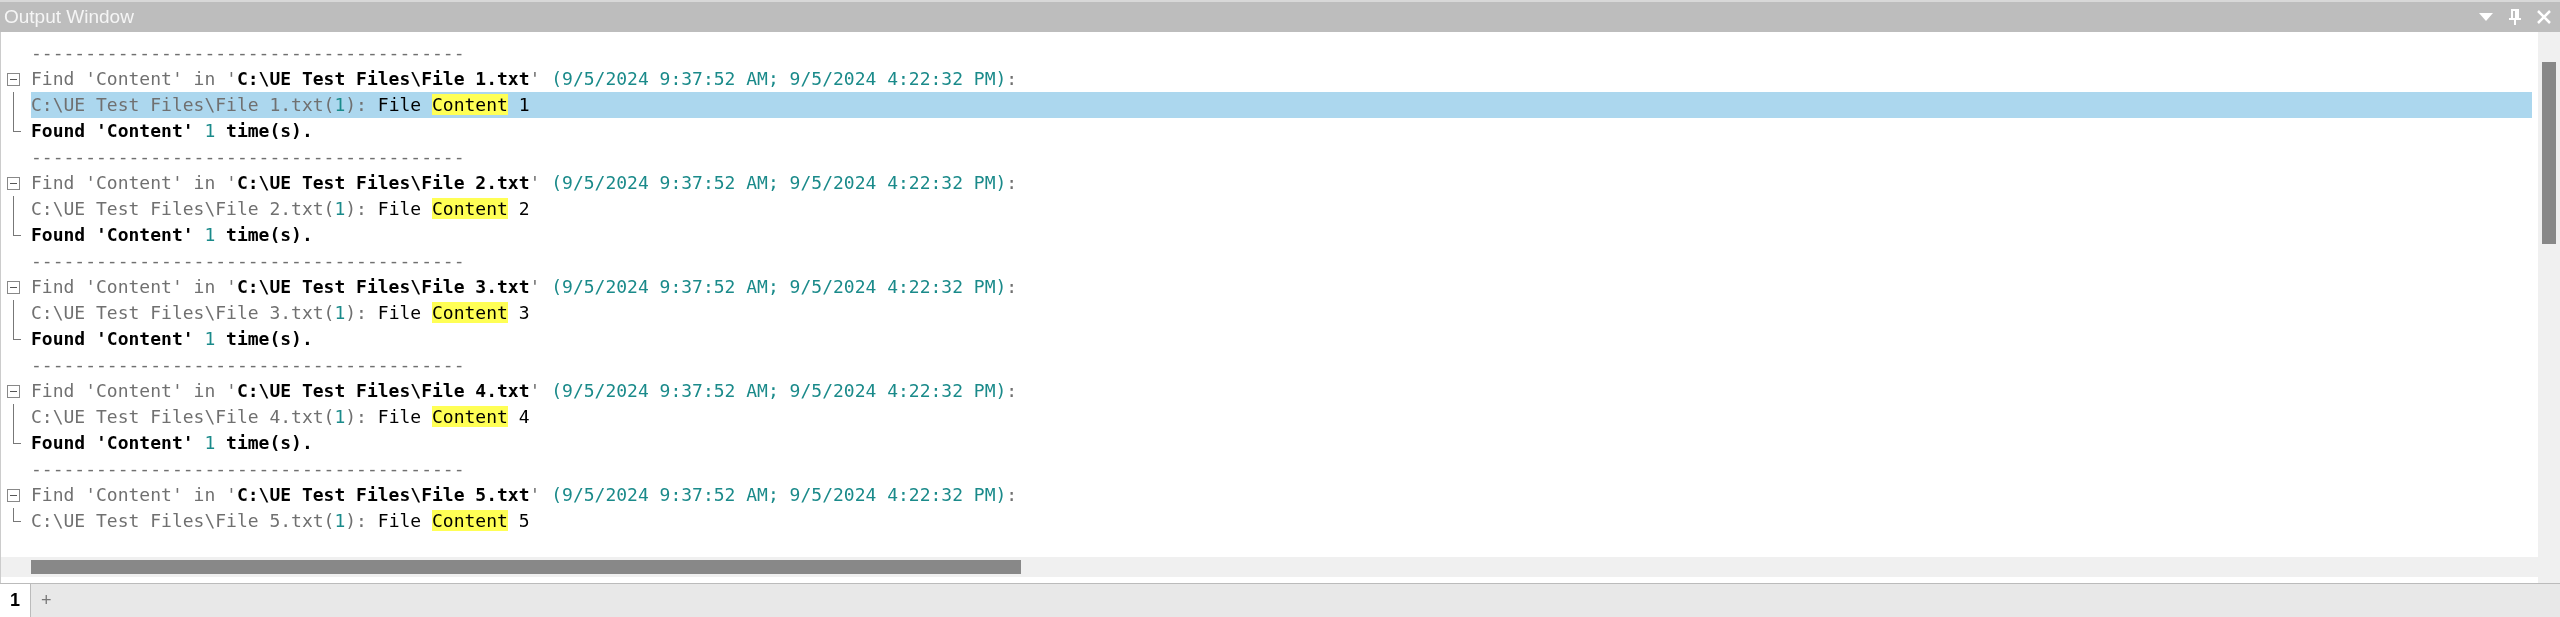 This screenshot has width=2560, height=617. Describe the element at coordinates (1281, 521) in the screenshot. I see `result-line: C:\UE Test Files\File 5.txt(1): File Content 5` at that location.